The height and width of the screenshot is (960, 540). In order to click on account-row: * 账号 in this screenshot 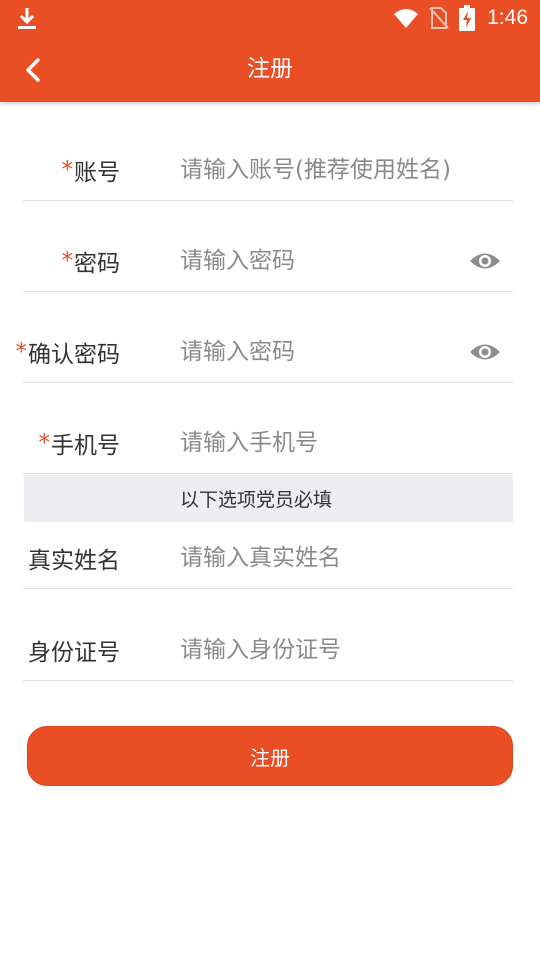, I will do `click(268, 170)`.